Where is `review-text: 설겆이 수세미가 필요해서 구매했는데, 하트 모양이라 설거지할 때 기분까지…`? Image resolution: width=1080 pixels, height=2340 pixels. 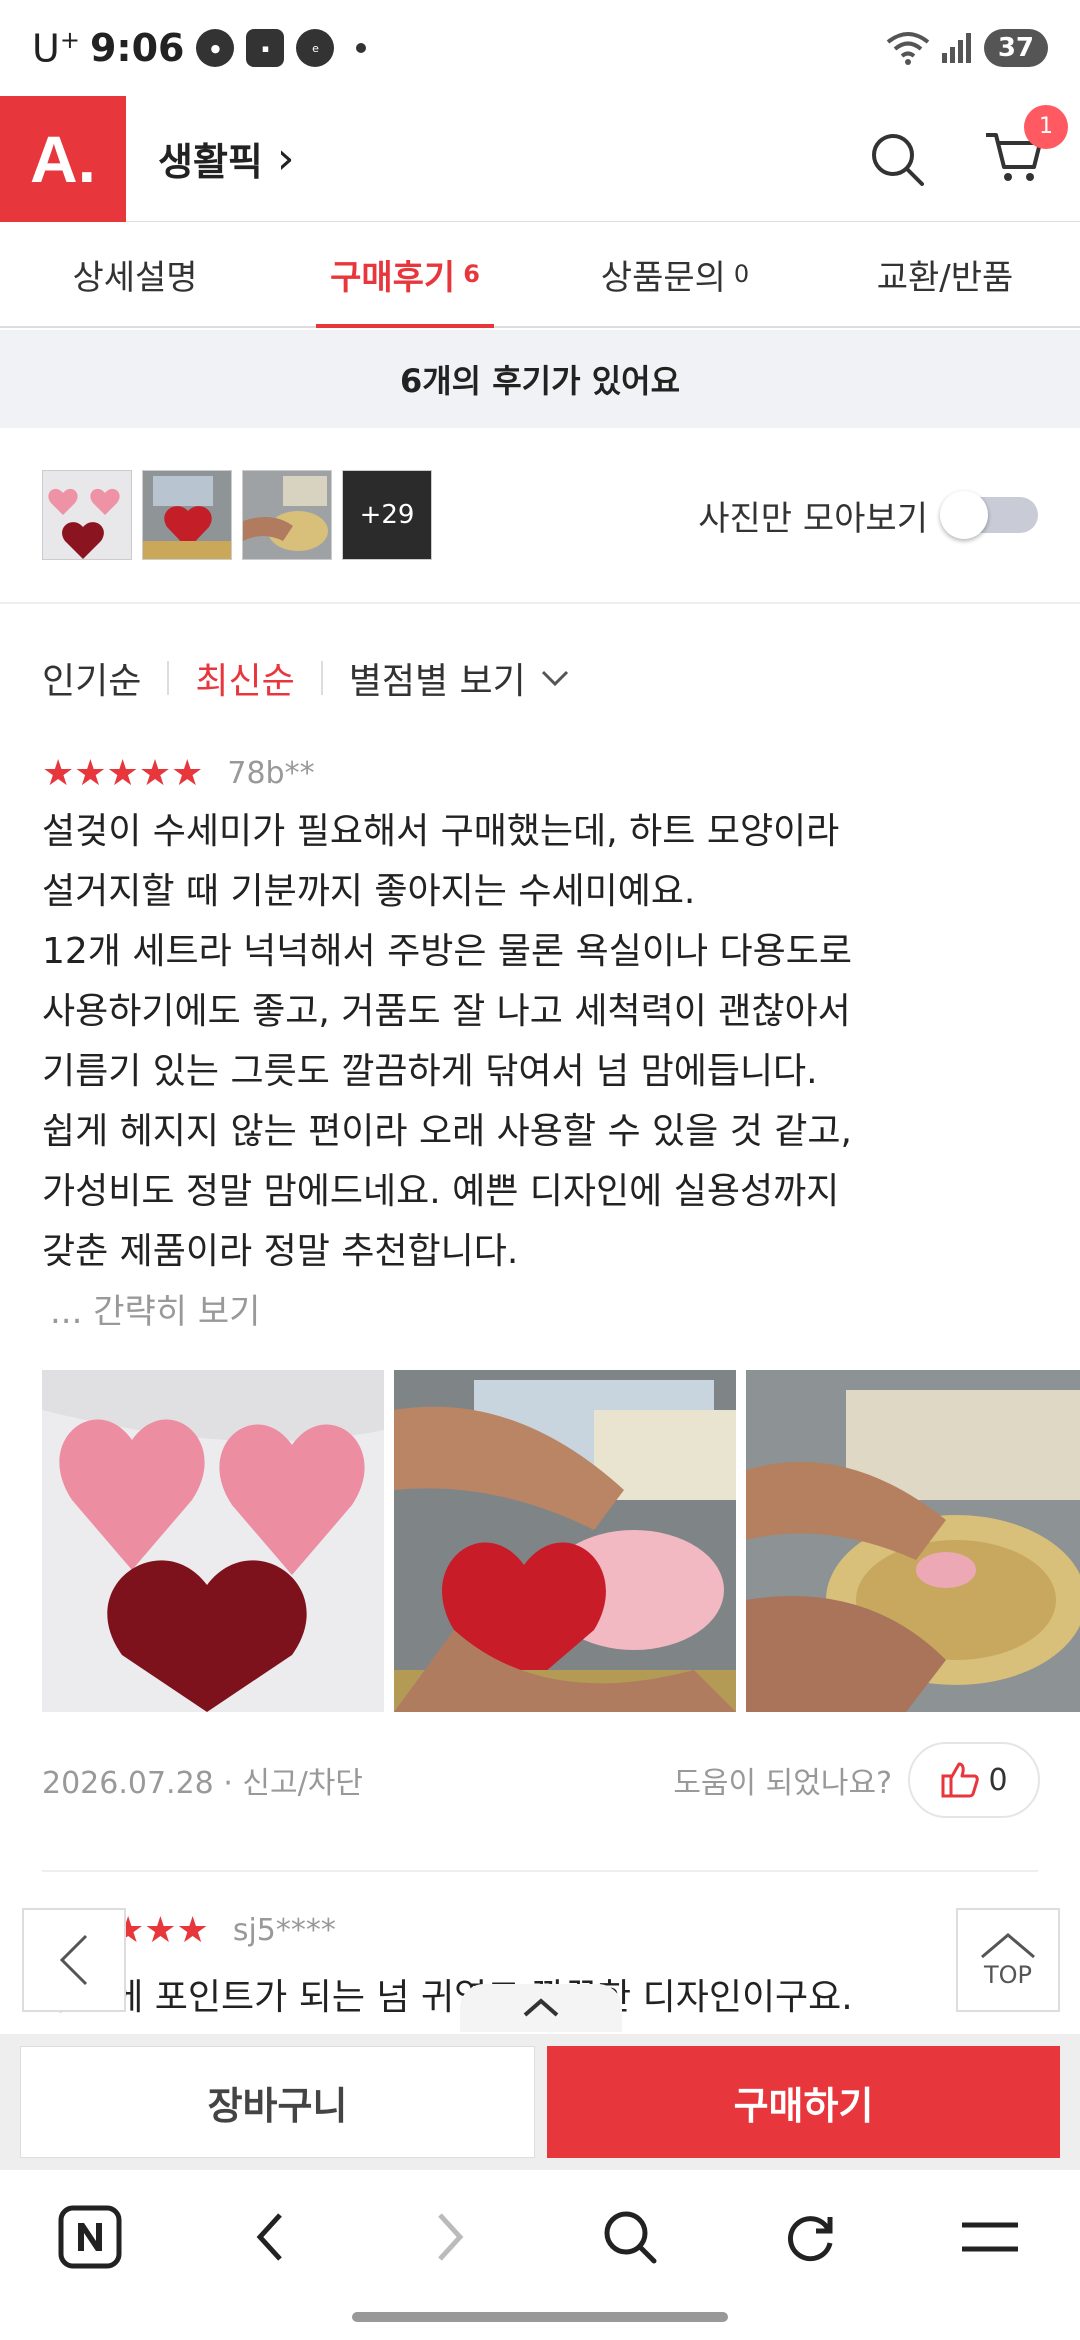 review-text: 설겆이 수세미가 필요해서 구매했는데, 하트 모양이라 설거지할 때 기분까지… is located at coordinates (447, 1041).